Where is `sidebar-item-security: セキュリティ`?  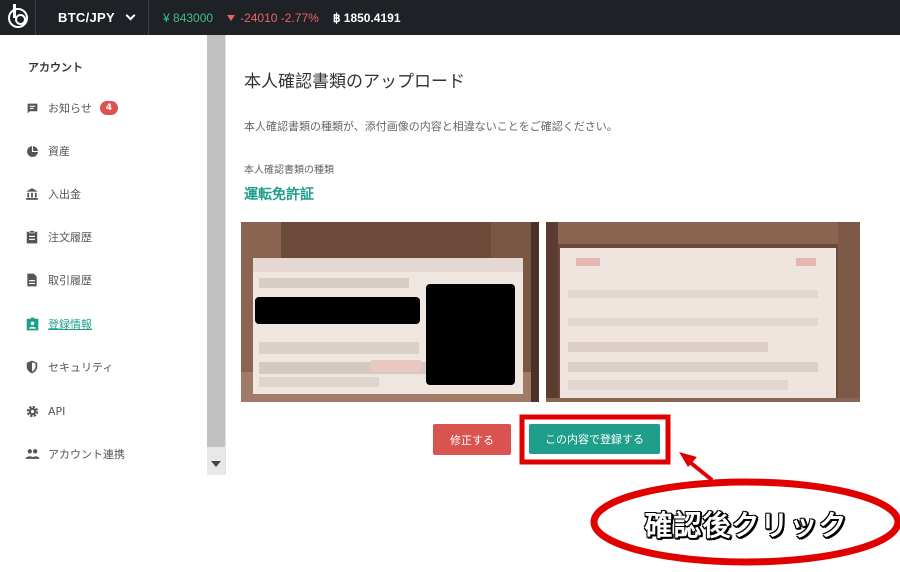
sidebar-item-security: セキュリティ is located at coordinates (68, 367).